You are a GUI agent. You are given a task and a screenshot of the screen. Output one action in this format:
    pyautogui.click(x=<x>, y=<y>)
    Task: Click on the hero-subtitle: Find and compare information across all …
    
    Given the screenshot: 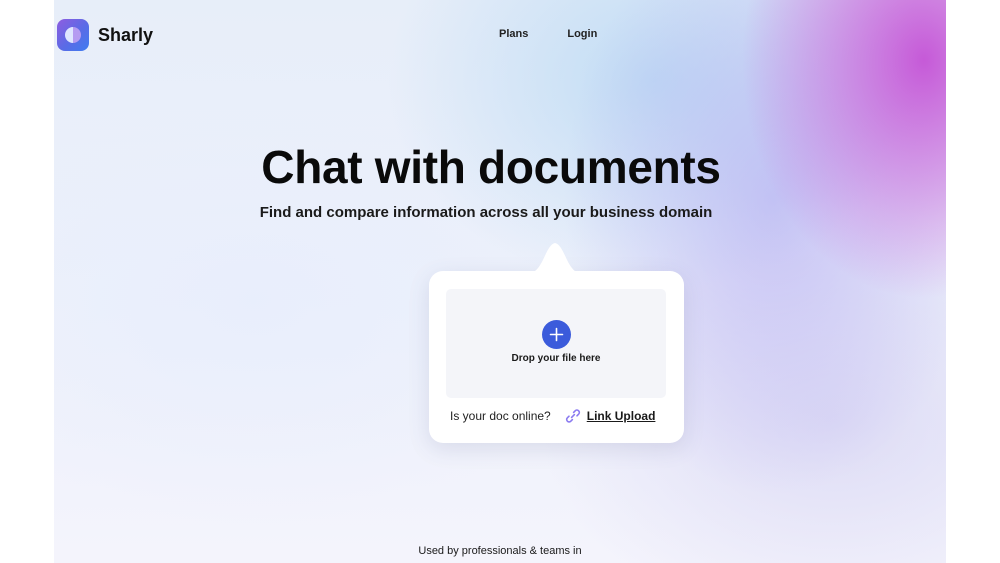 What is the action you would take?
    pyautogui.click(x=486, y=212)
    